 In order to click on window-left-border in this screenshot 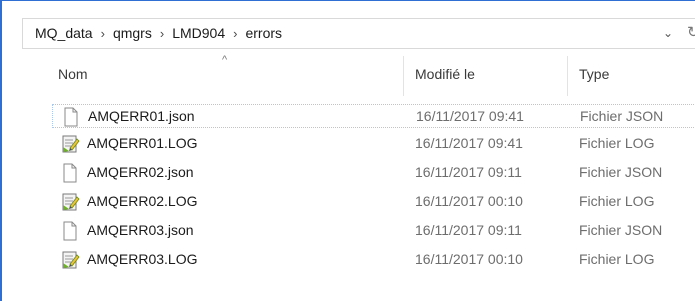, I will do `click(1, 150)`.